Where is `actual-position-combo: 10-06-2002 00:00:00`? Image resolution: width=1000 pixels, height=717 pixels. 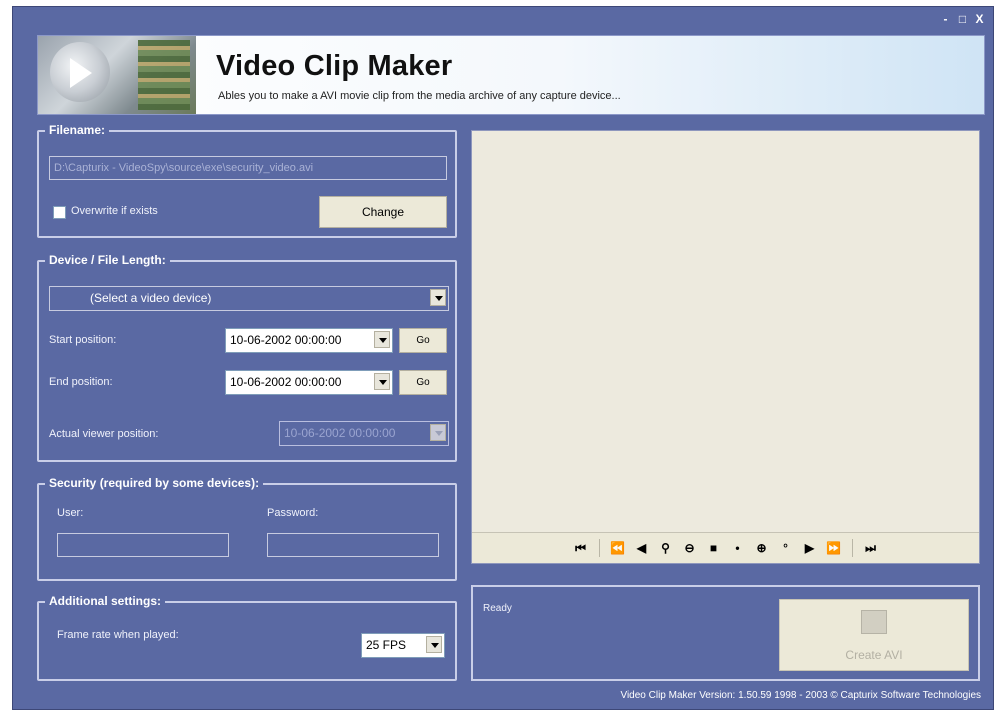
actual-position-combo: 10-06-2002 00:00:00 is located at coordinates (364, 433).